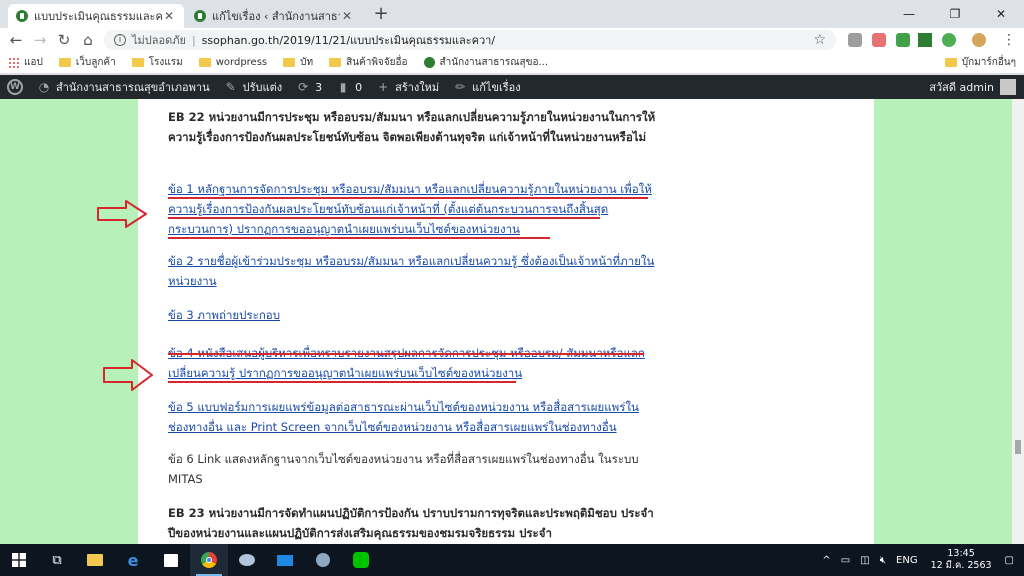  Describe the element at coordinates (961, 553) in the screenshot. I see `clock-time: 13:45` at that location.